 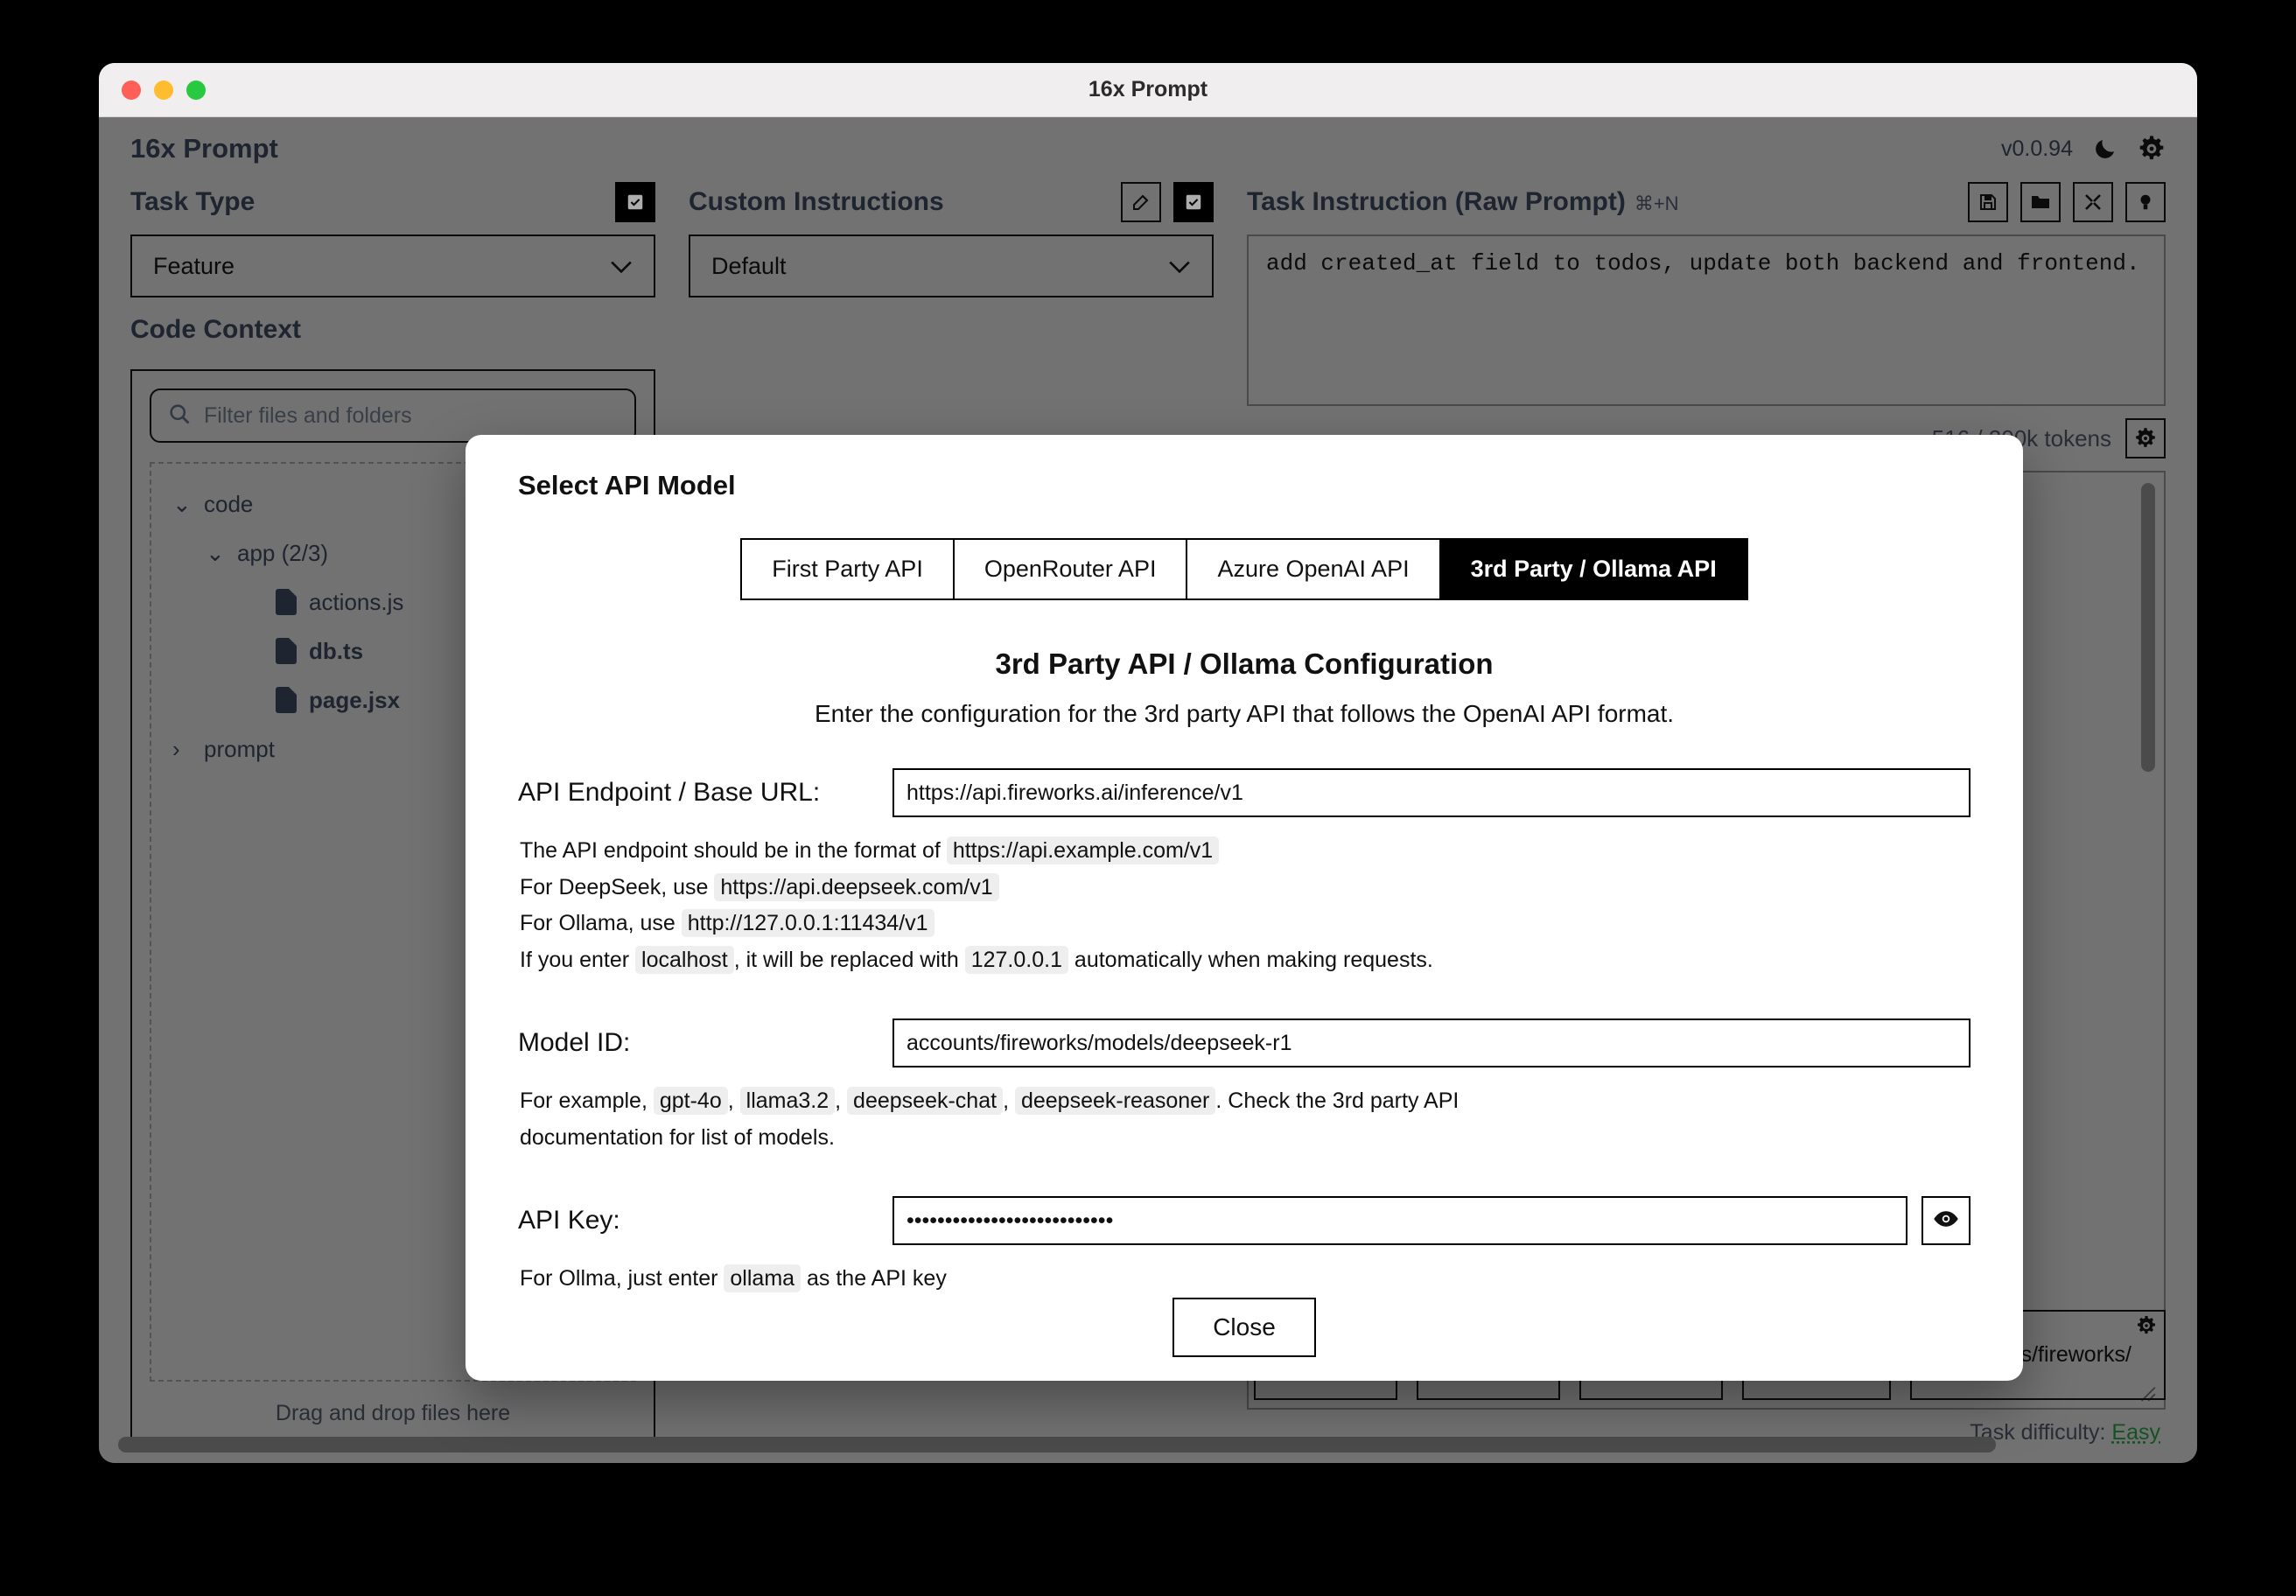 I want to click on model-id-label: Model ID:, so click(x=574, y=1042).